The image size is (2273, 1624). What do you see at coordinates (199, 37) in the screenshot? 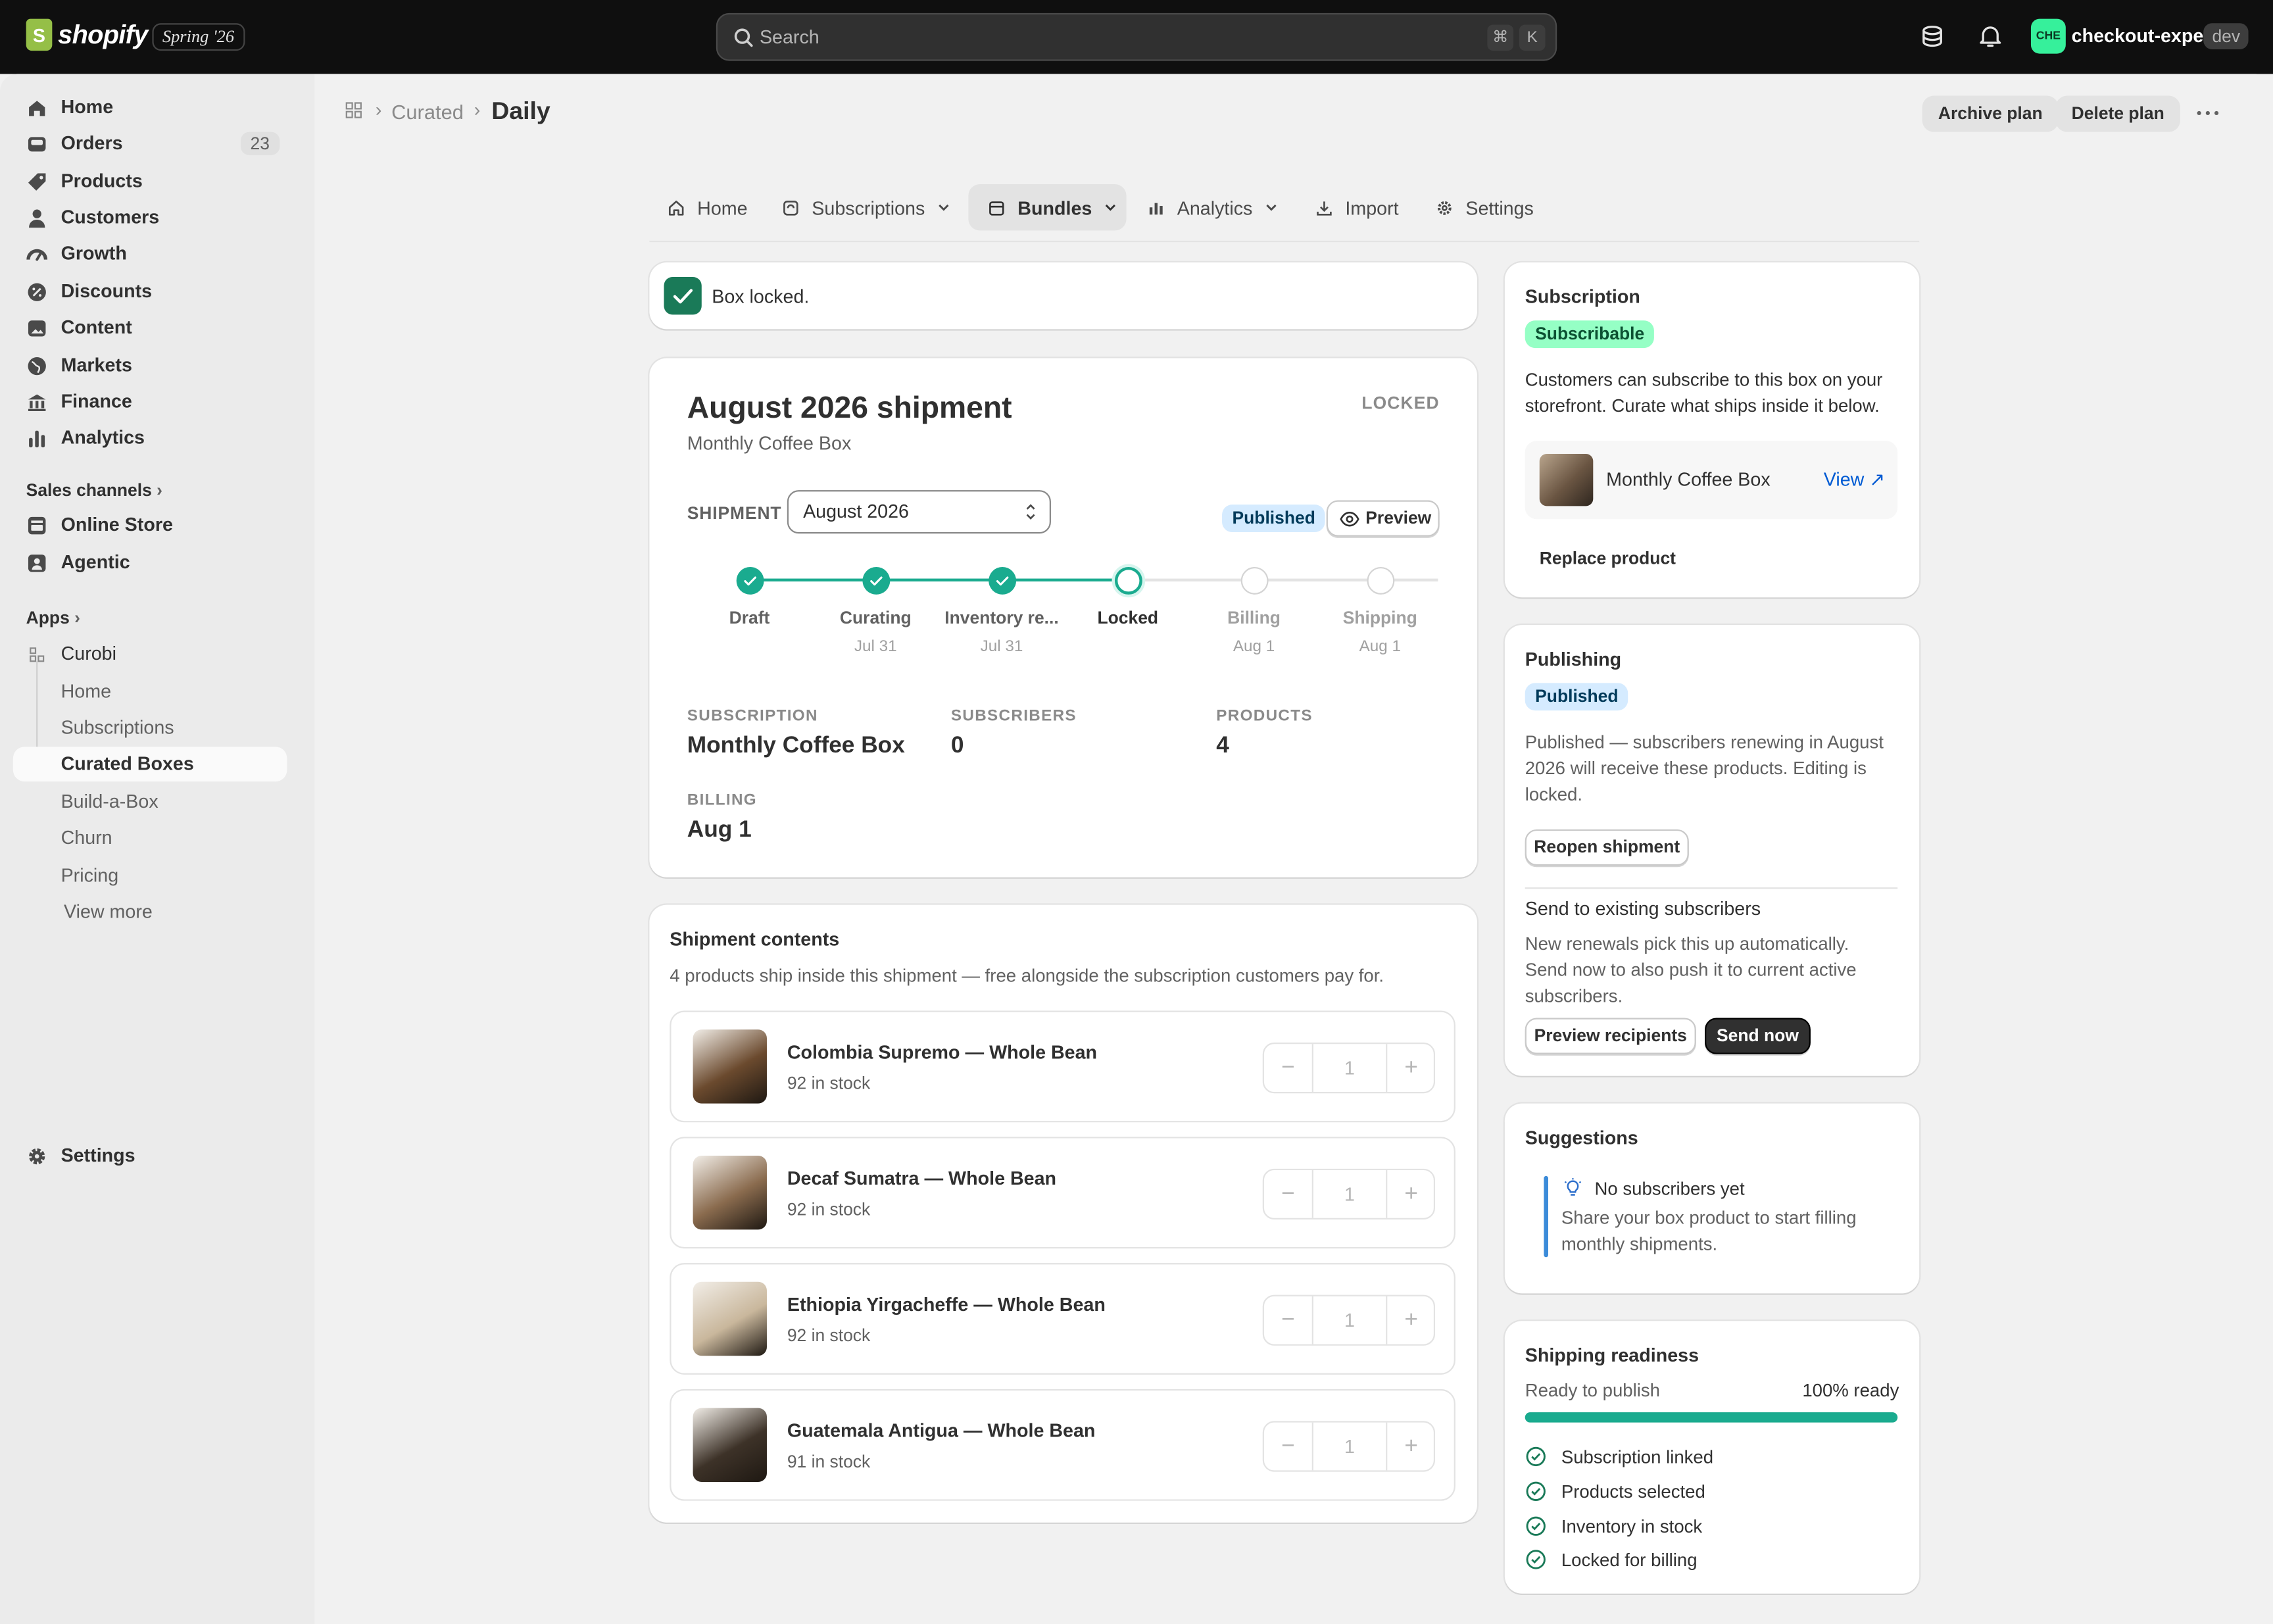
I see `edition-badge: Spring '26` at bounding box center [199, 37].